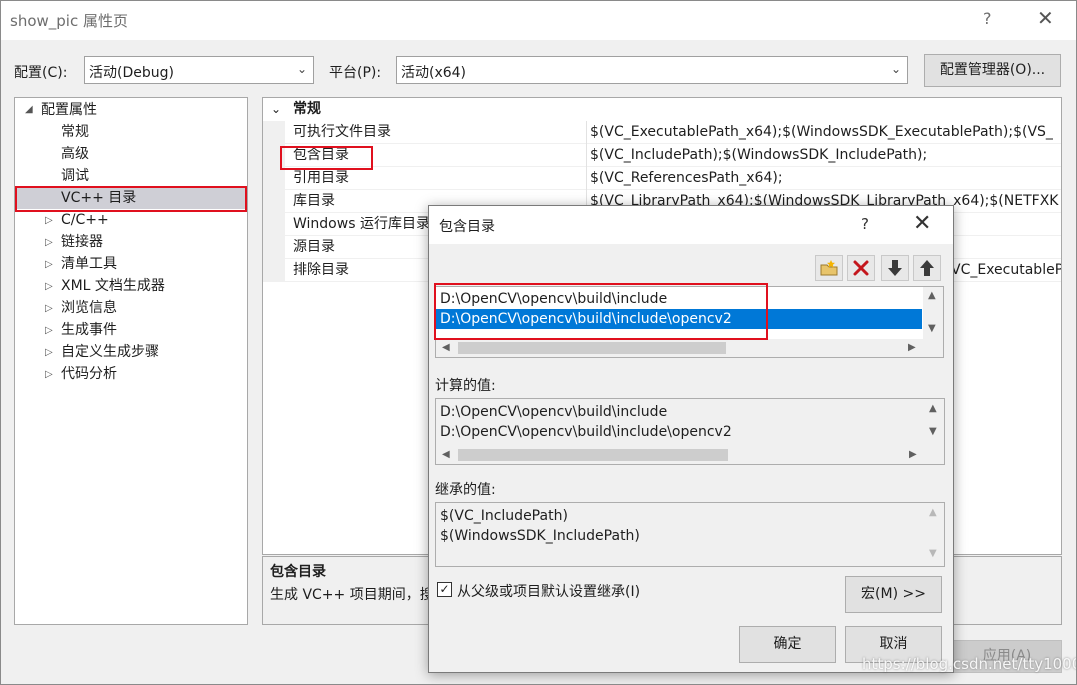 This screenshot has height=685, width=1077. I want to click on list-item: $(VC_IncludePath), so click(504, 516).